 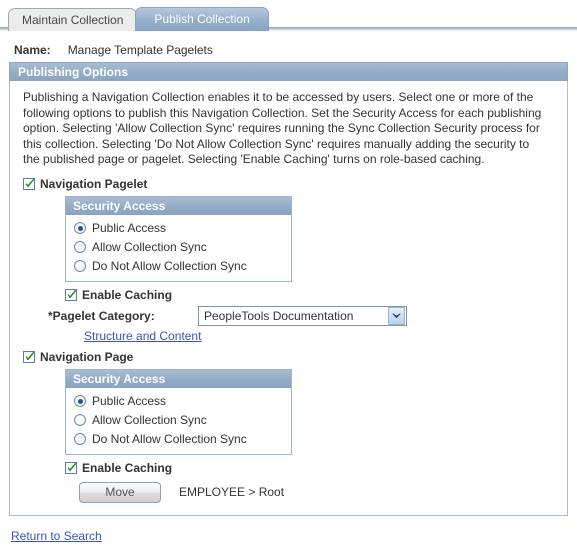 I want to click on page-enable-caching-checkbox, so click(x=71, y=467).